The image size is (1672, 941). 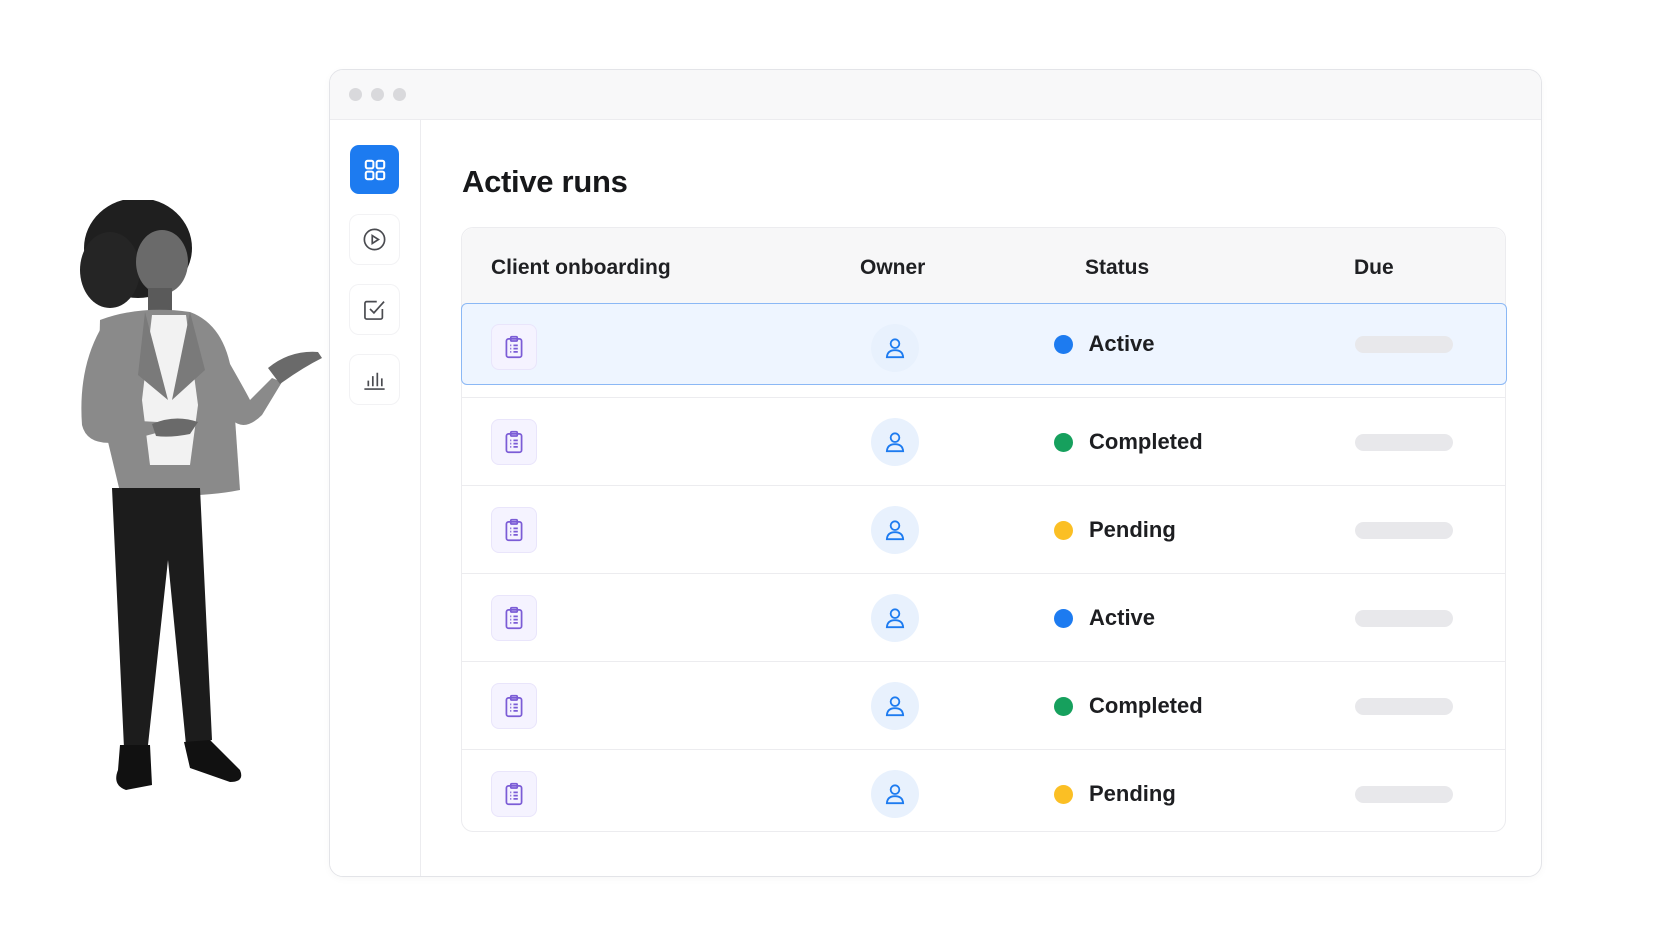 What do you see at coordinates (375, 498) in the screenshot?
I see `sidebar` at bounding box center [375, 498].